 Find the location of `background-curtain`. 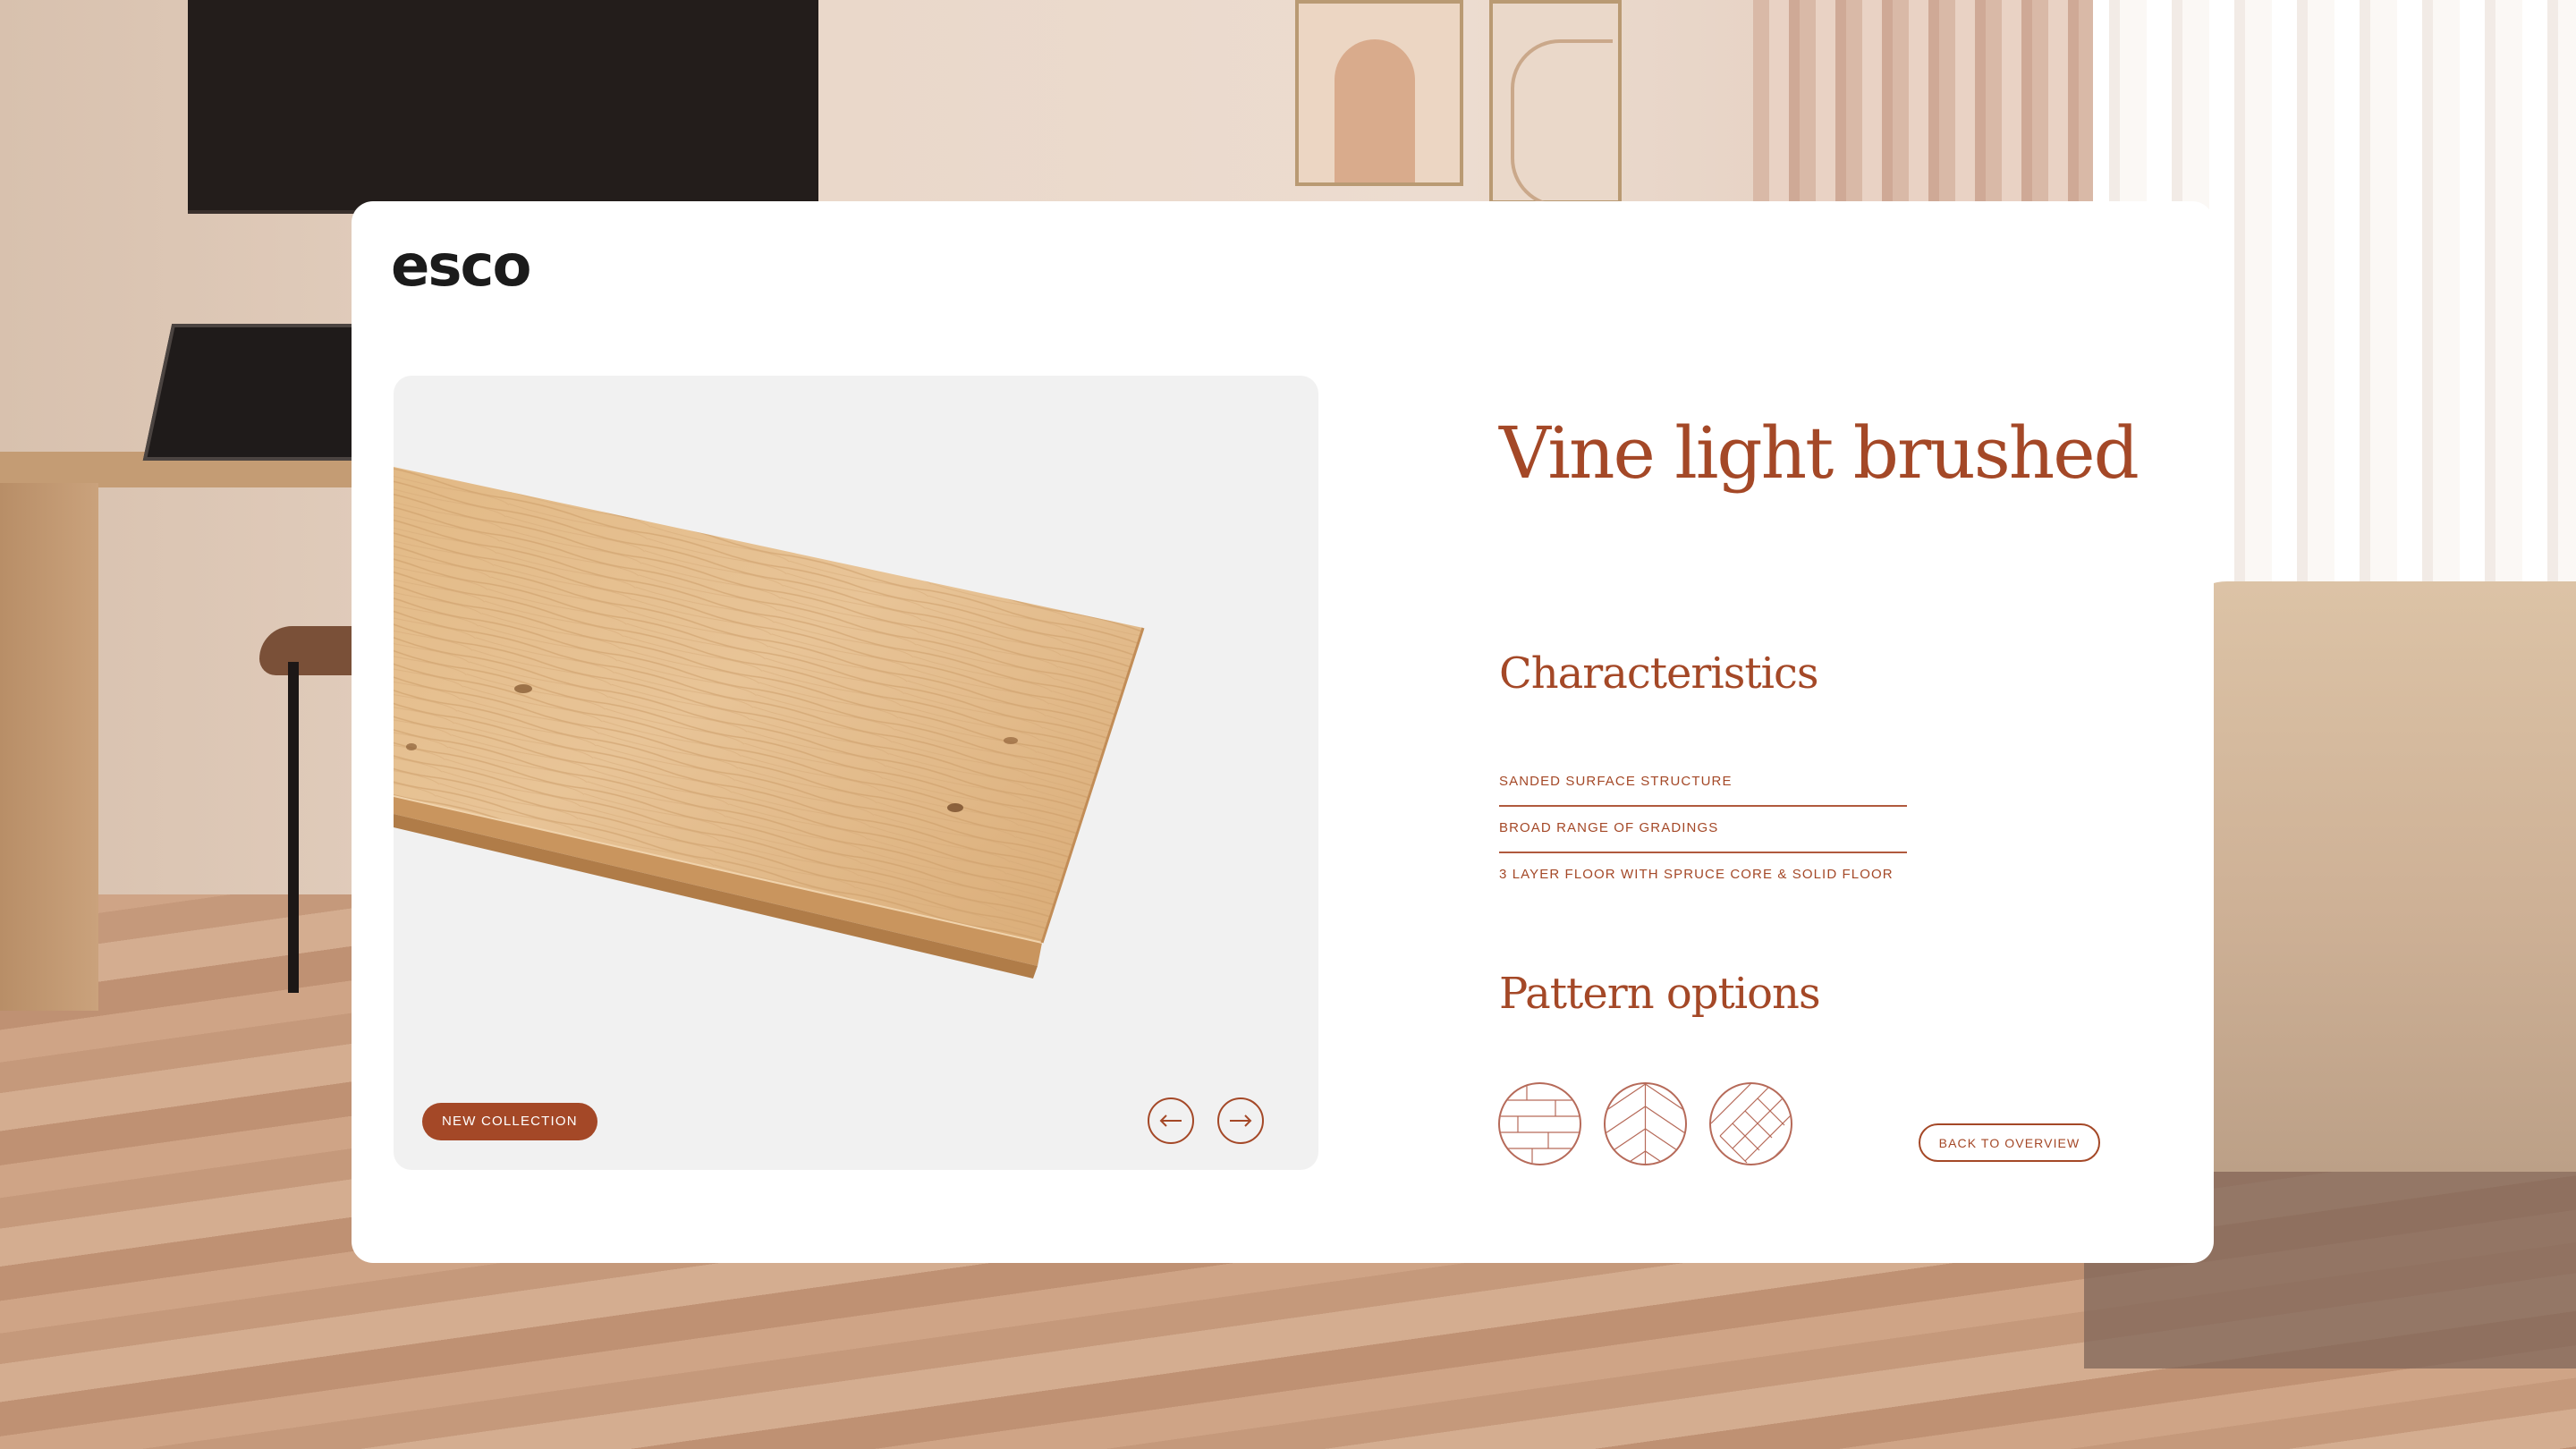

background-curtain is located at coordinates (1923, 103).